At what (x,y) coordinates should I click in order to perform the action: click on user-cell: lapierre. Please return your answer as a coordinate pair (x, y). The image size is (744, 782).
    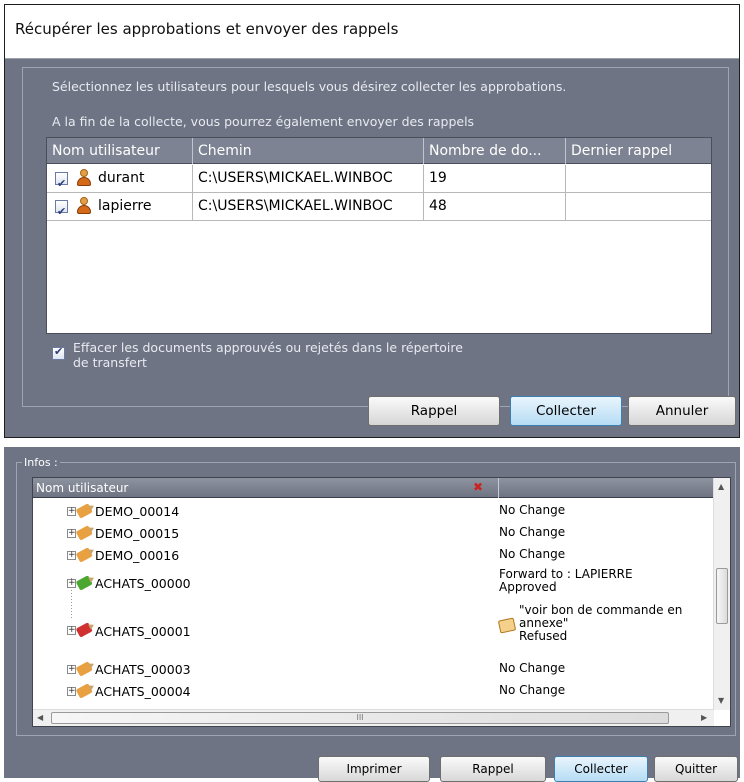
    Looking at the image, I should click on (120, 206).